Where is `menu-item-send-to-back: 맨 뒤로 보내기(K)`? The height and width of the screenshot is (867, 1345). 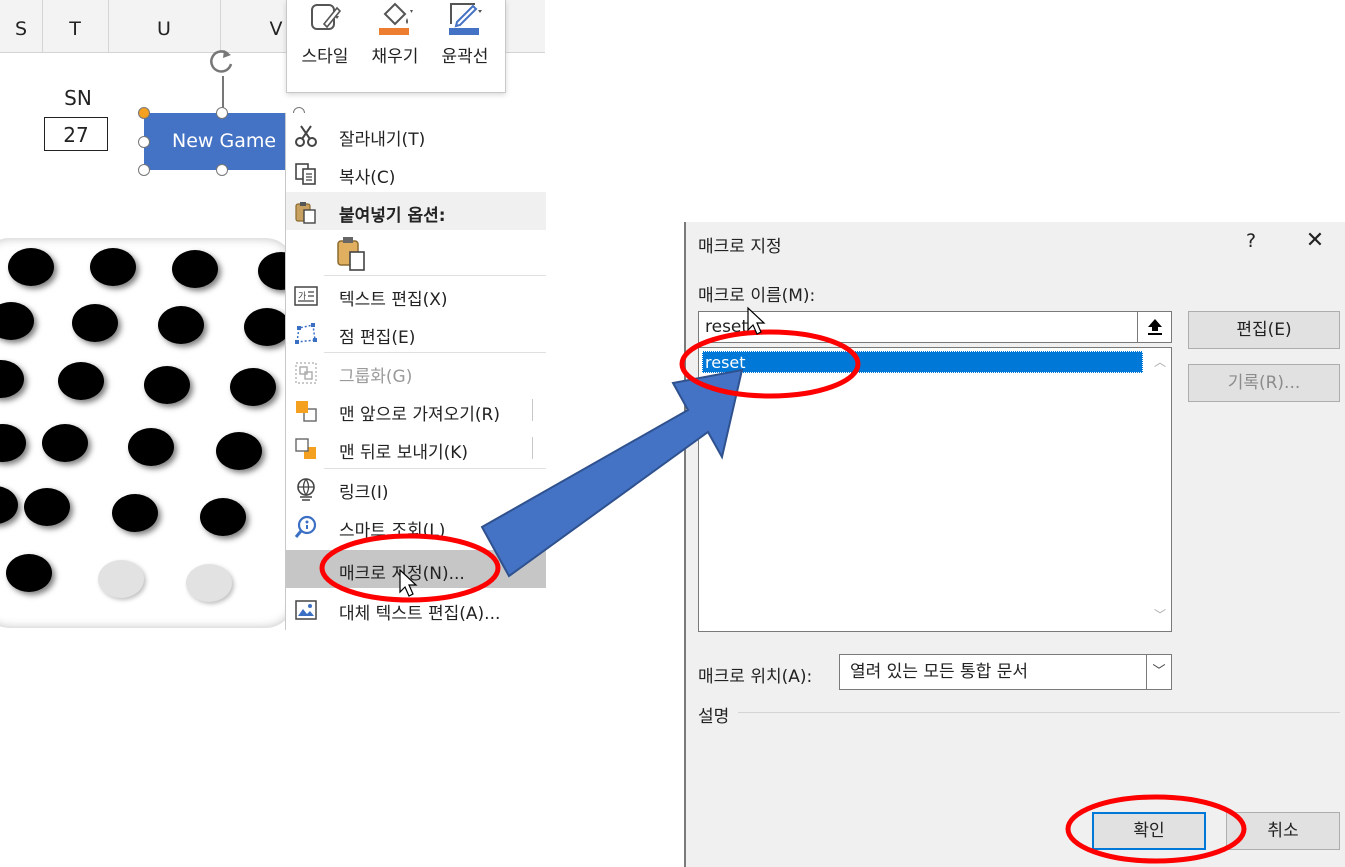 menu-item-send-to-back: 맨 뒤로 보내기(K) is located at coordinates (416, 448).